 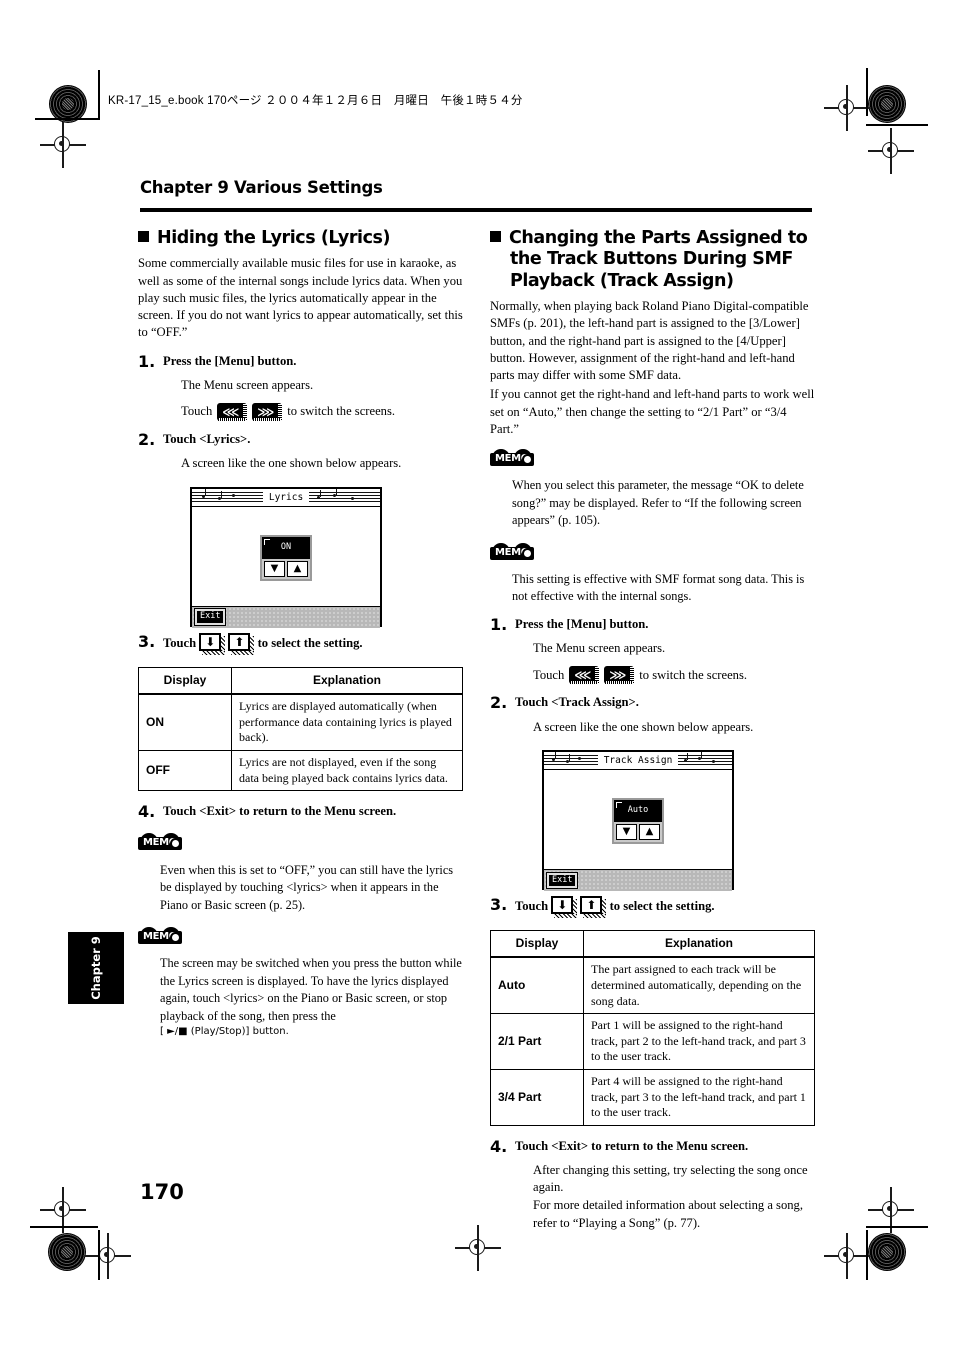 What do you see at coordinates (224, 1032) in the screenshot?
I see `play-stop-button-note: [ ►/■ (Play/Stop)] button.` at bounding box center [224, 1032].